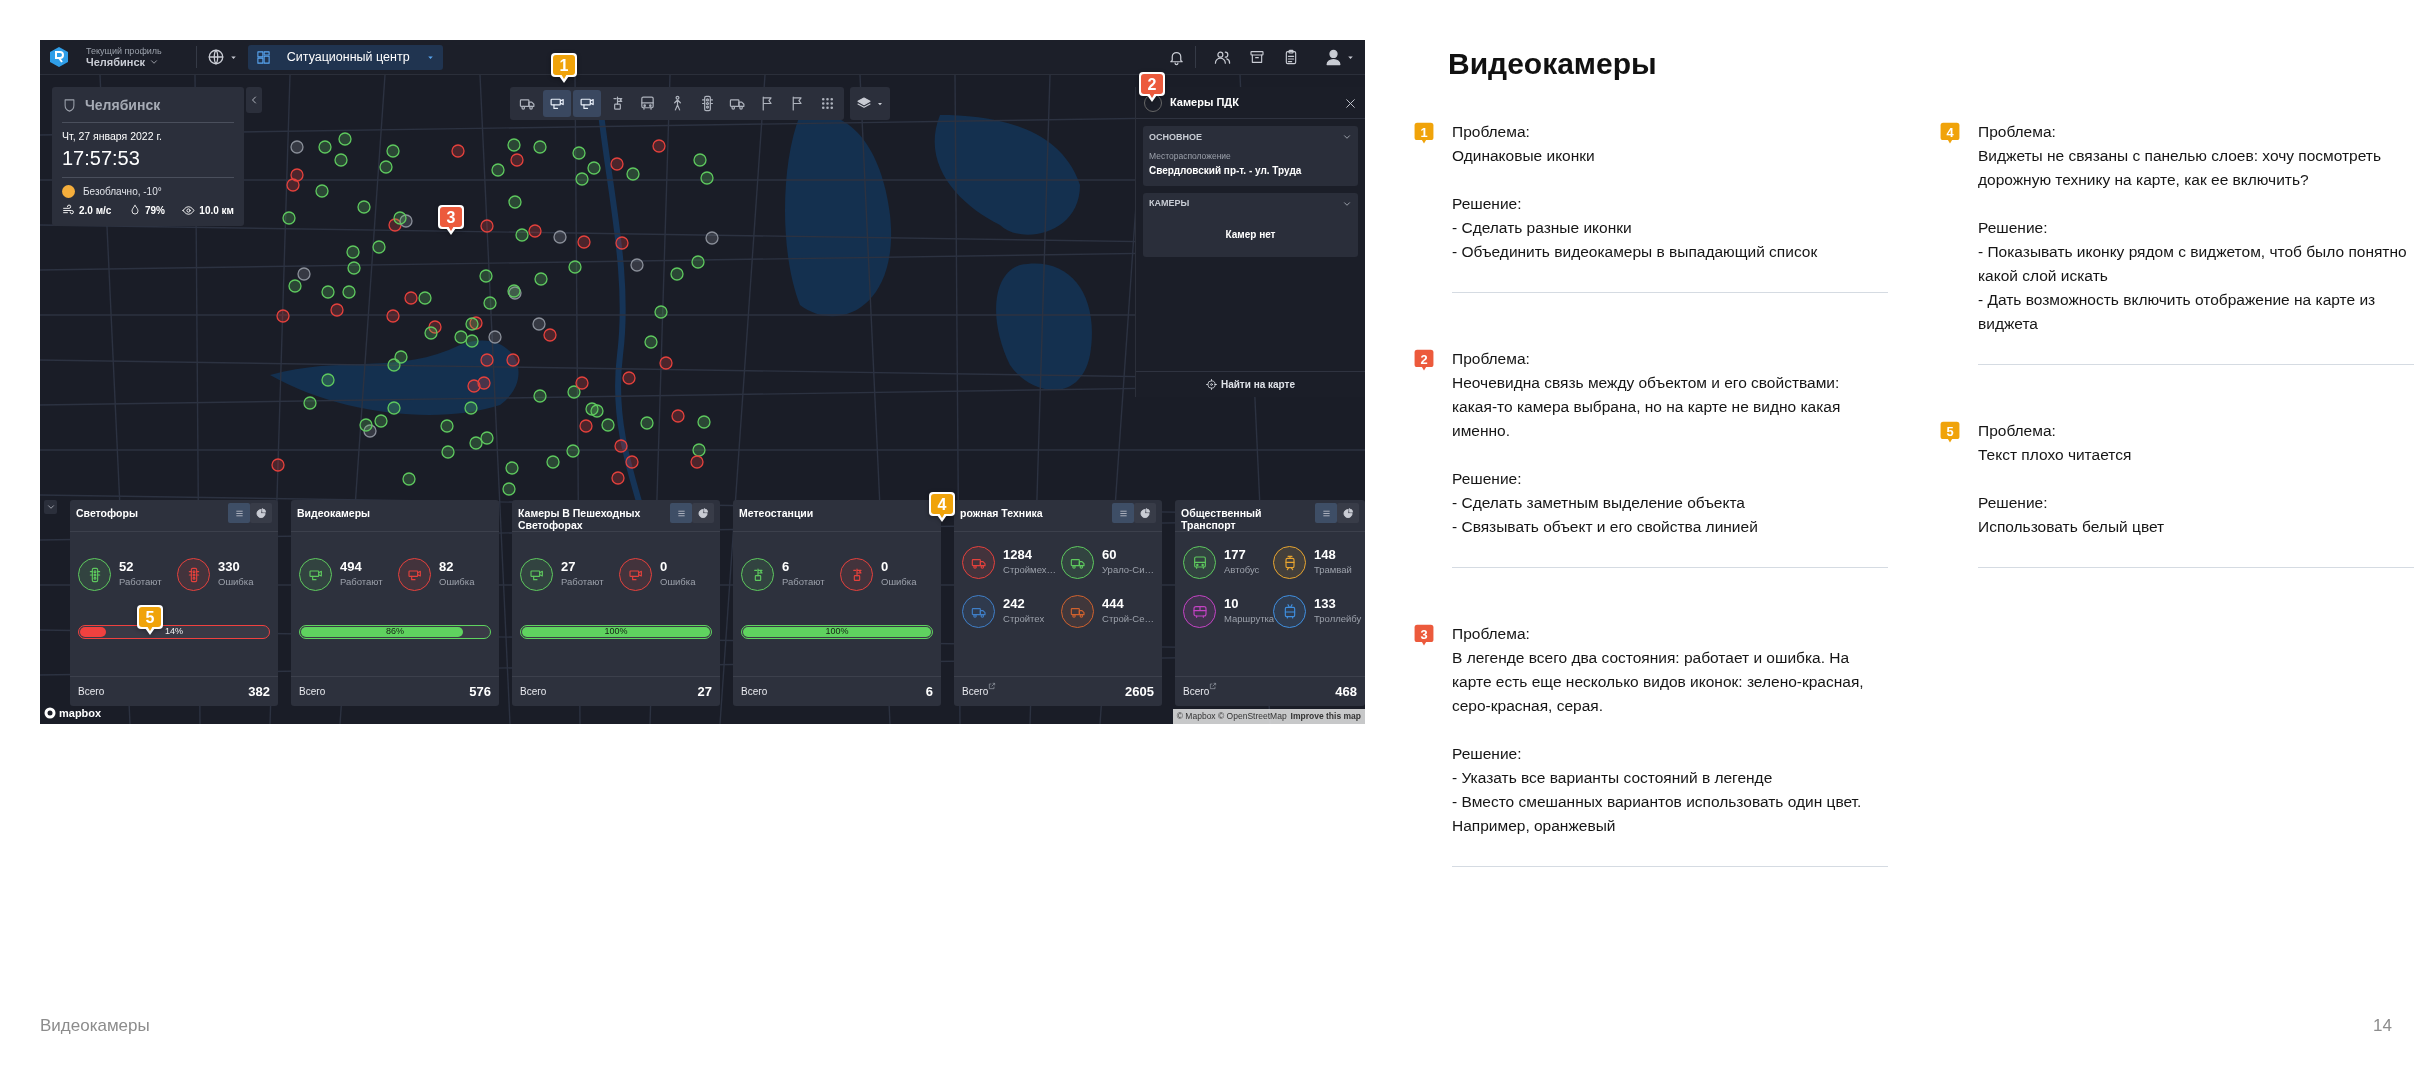 Image resolution: width=2432 pixels, height=1080 pixels. What do you see at coordinates (1257, 57) in the screenshot?
I see `archive-button` at bounding box center [1257, 57].